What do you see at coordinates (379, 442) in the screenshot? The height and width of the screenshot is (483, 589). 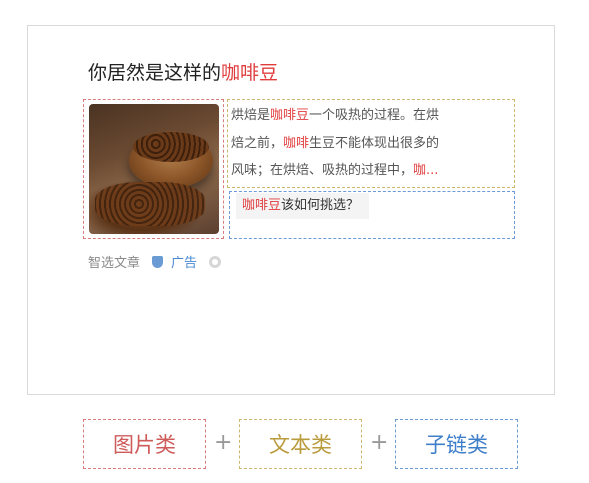 I see `plus-sign-2: +` at bounding box center [379, 442].